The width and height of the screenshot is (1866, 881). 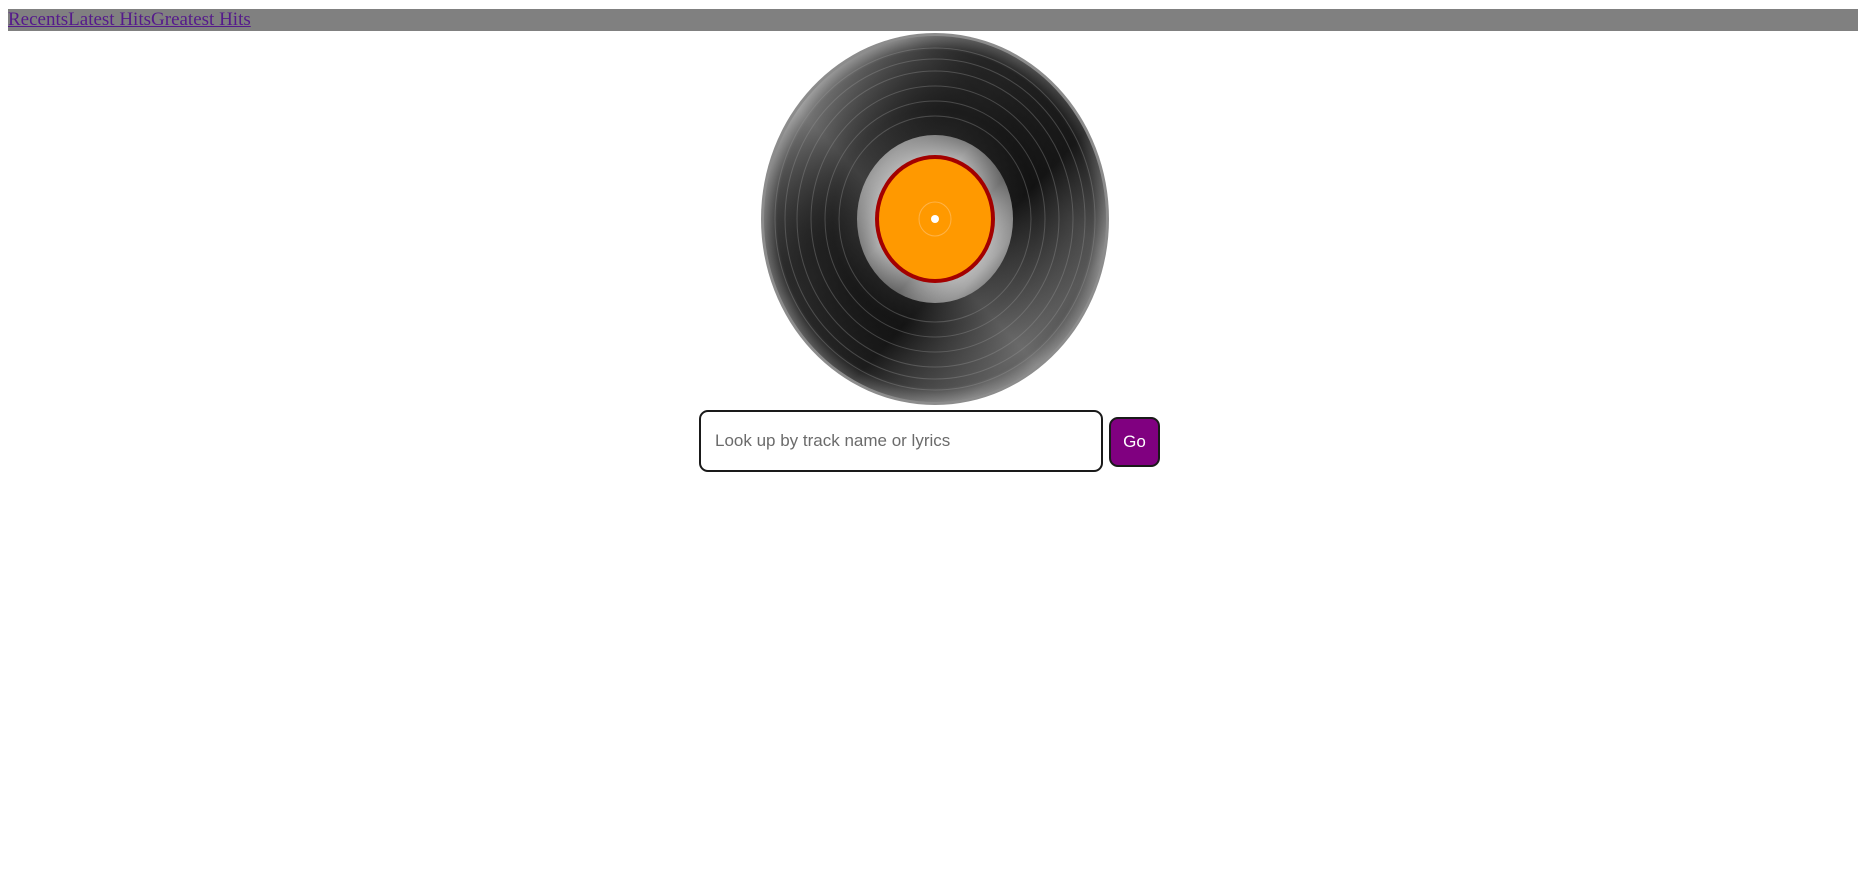 I want to click on go-button: Go, so click(x=1134, y=442).